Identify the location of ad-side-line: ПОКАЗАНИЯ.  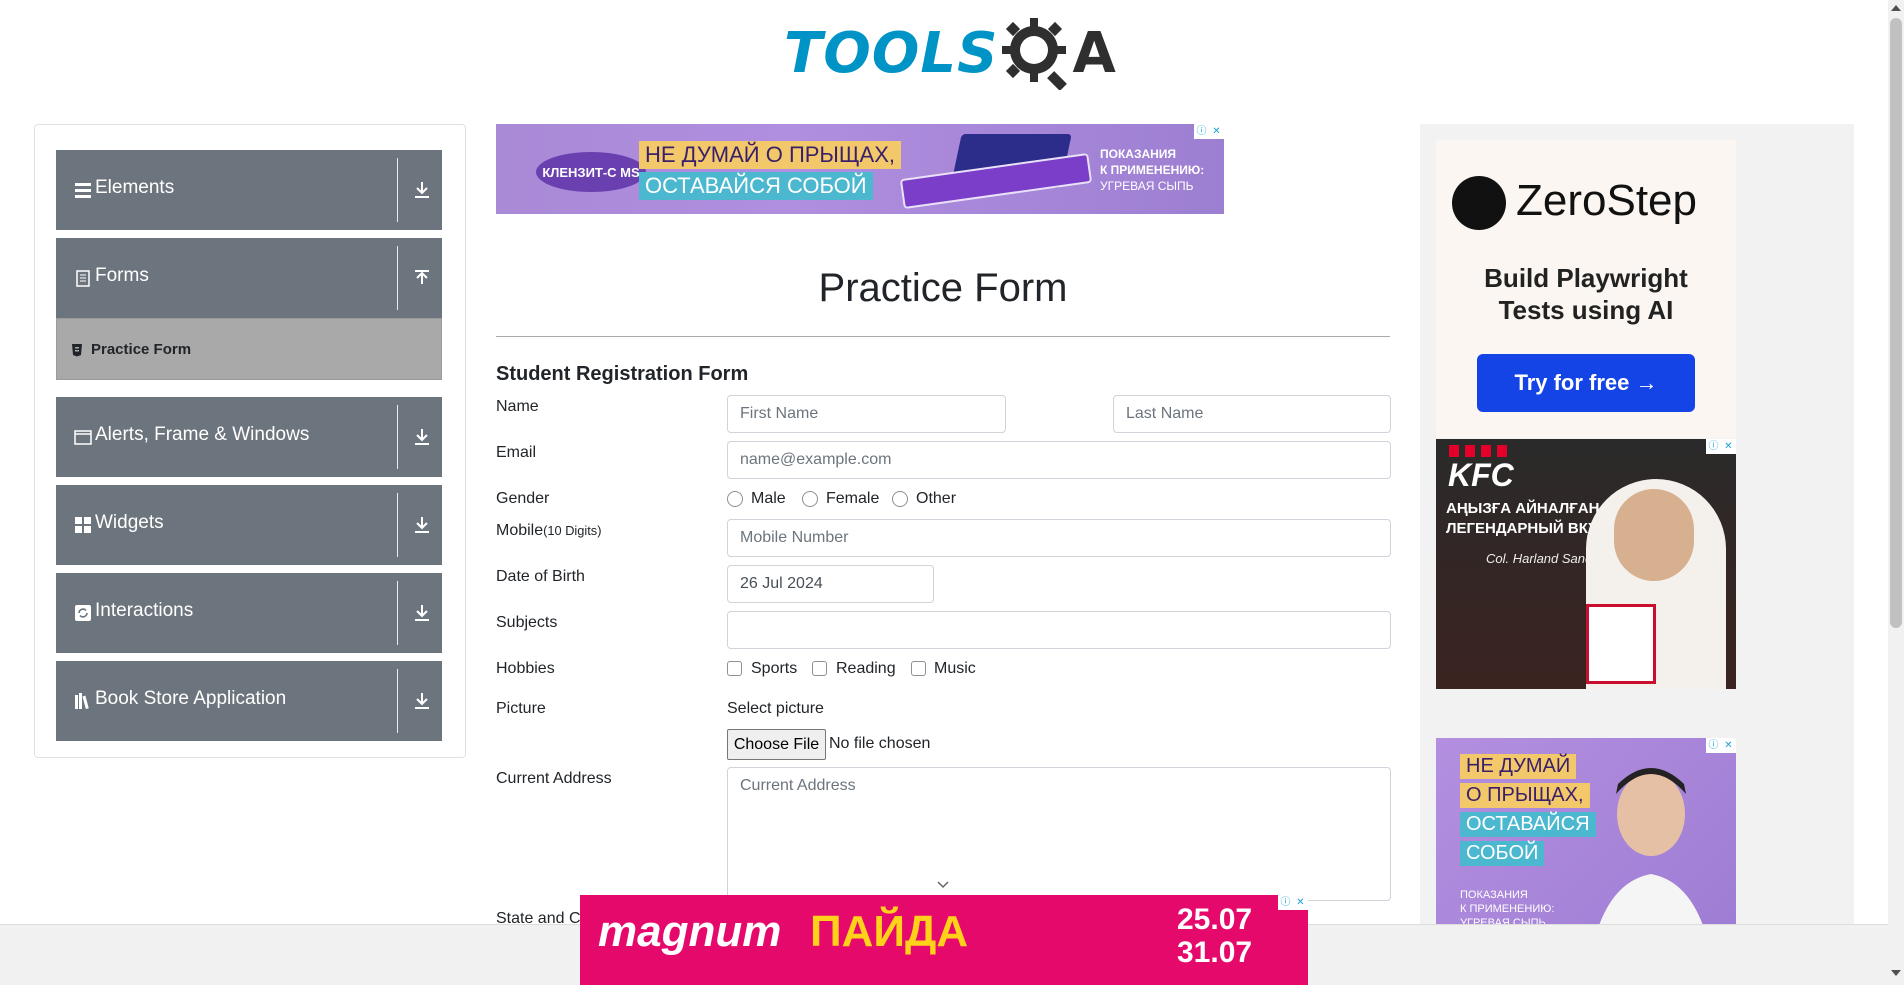
(1494, 895).